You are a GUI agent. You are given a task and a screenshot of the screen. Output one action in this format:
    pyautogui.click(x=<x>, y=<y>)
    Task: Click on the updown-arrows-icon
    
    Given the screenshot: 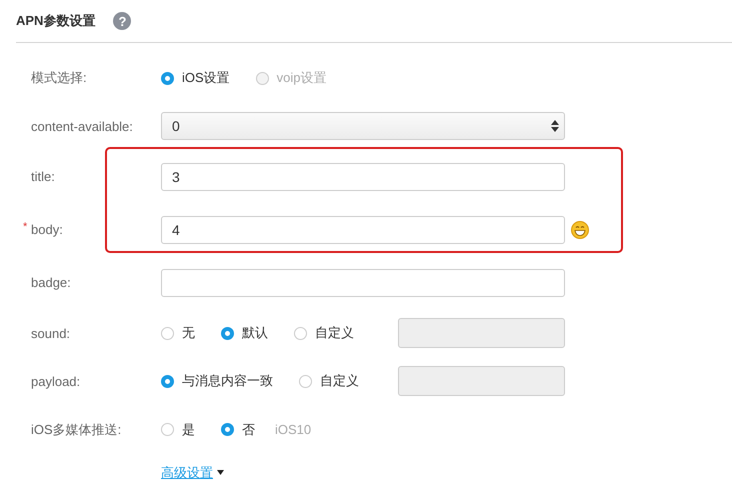 What is the action you would take?
    pyautogui.click(x=555, y=126)
    